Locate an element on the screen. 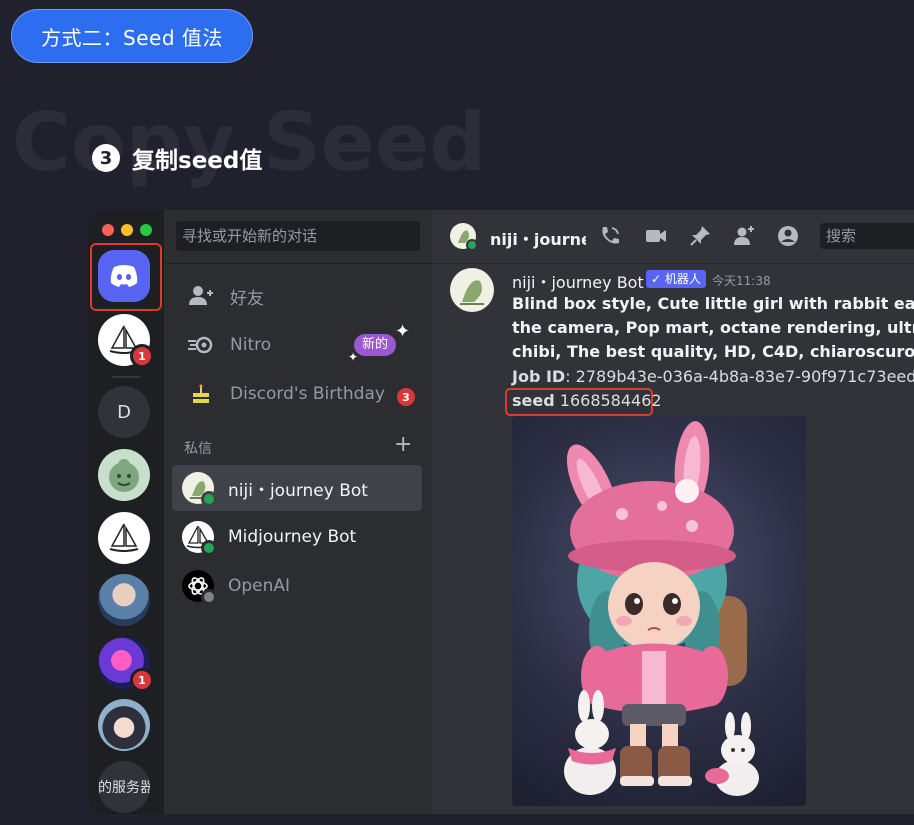 This screenshot has width=914, height=825. server-folder: 的服务器 is located at coordinates (124, 787).